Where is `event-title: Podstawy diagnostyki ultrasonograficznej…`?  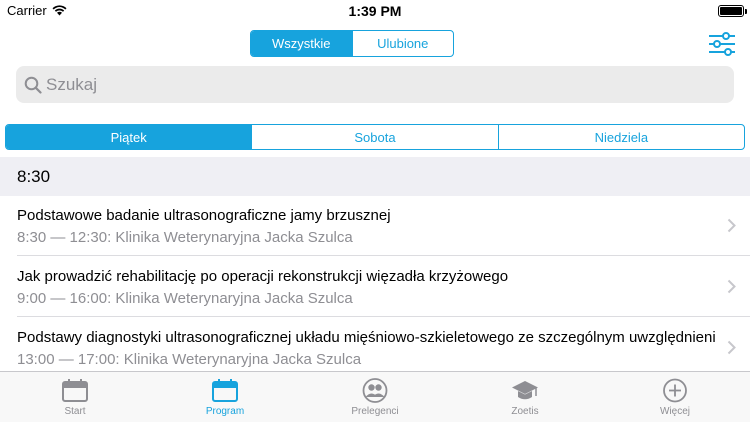 event-title: Podstawy diagnostyki ultrasonograficznej… is located at coordinates (366, 337).